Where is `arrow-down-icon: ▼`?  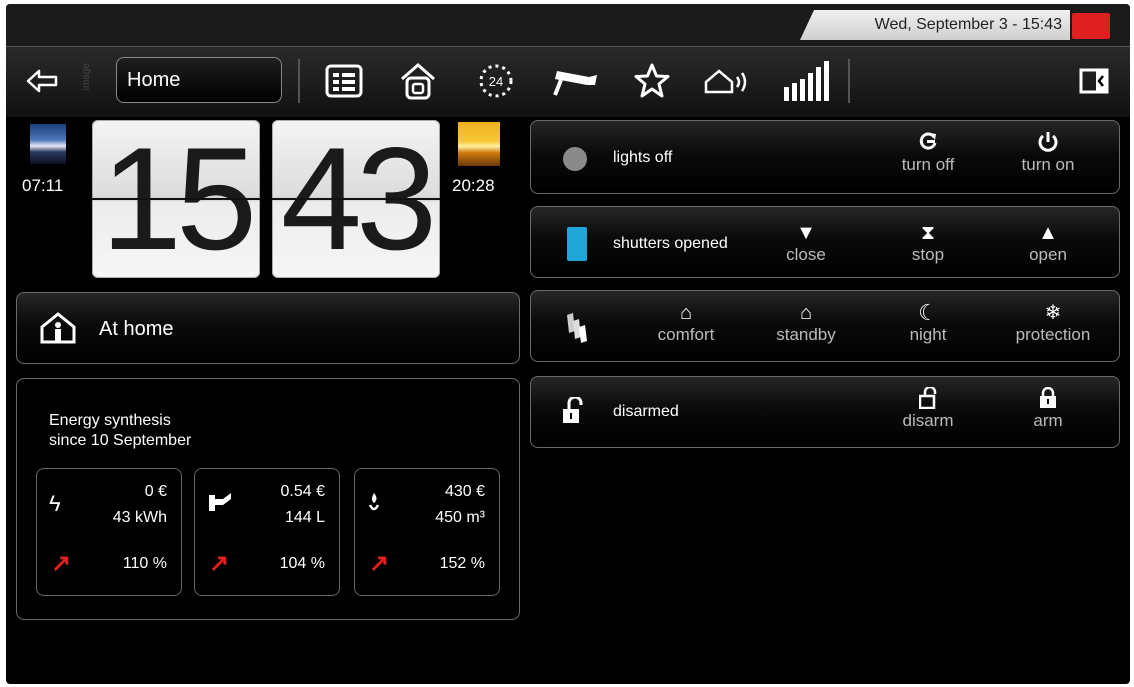 arrow-down-icon: ▼ is located at coordinates (806, 233).